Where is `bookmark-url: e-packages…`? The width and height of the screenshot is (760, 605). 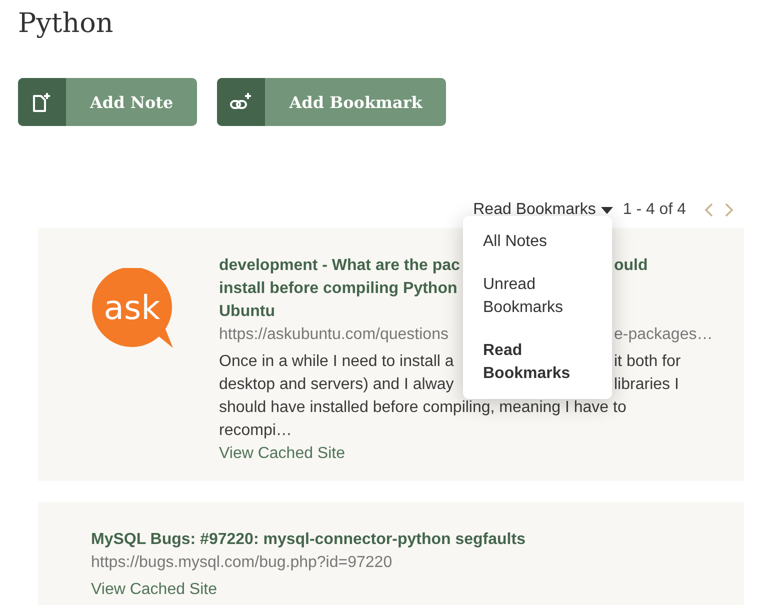 bookmark-url: e-packages… is located at coordinates (663, 335).